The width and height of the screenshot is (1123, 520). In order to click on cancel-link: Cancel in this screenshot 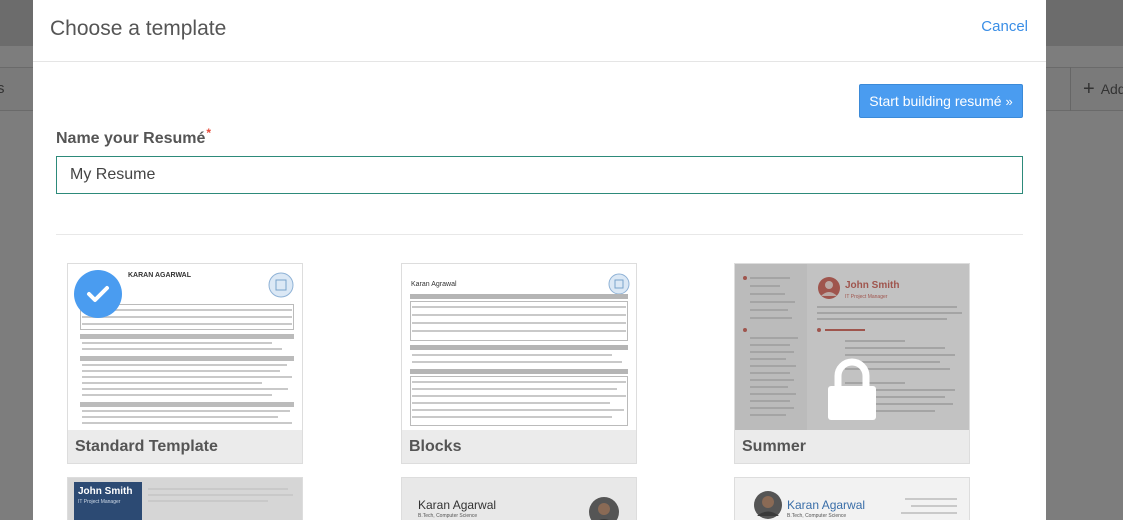, I will do `click(1004, 26)`.